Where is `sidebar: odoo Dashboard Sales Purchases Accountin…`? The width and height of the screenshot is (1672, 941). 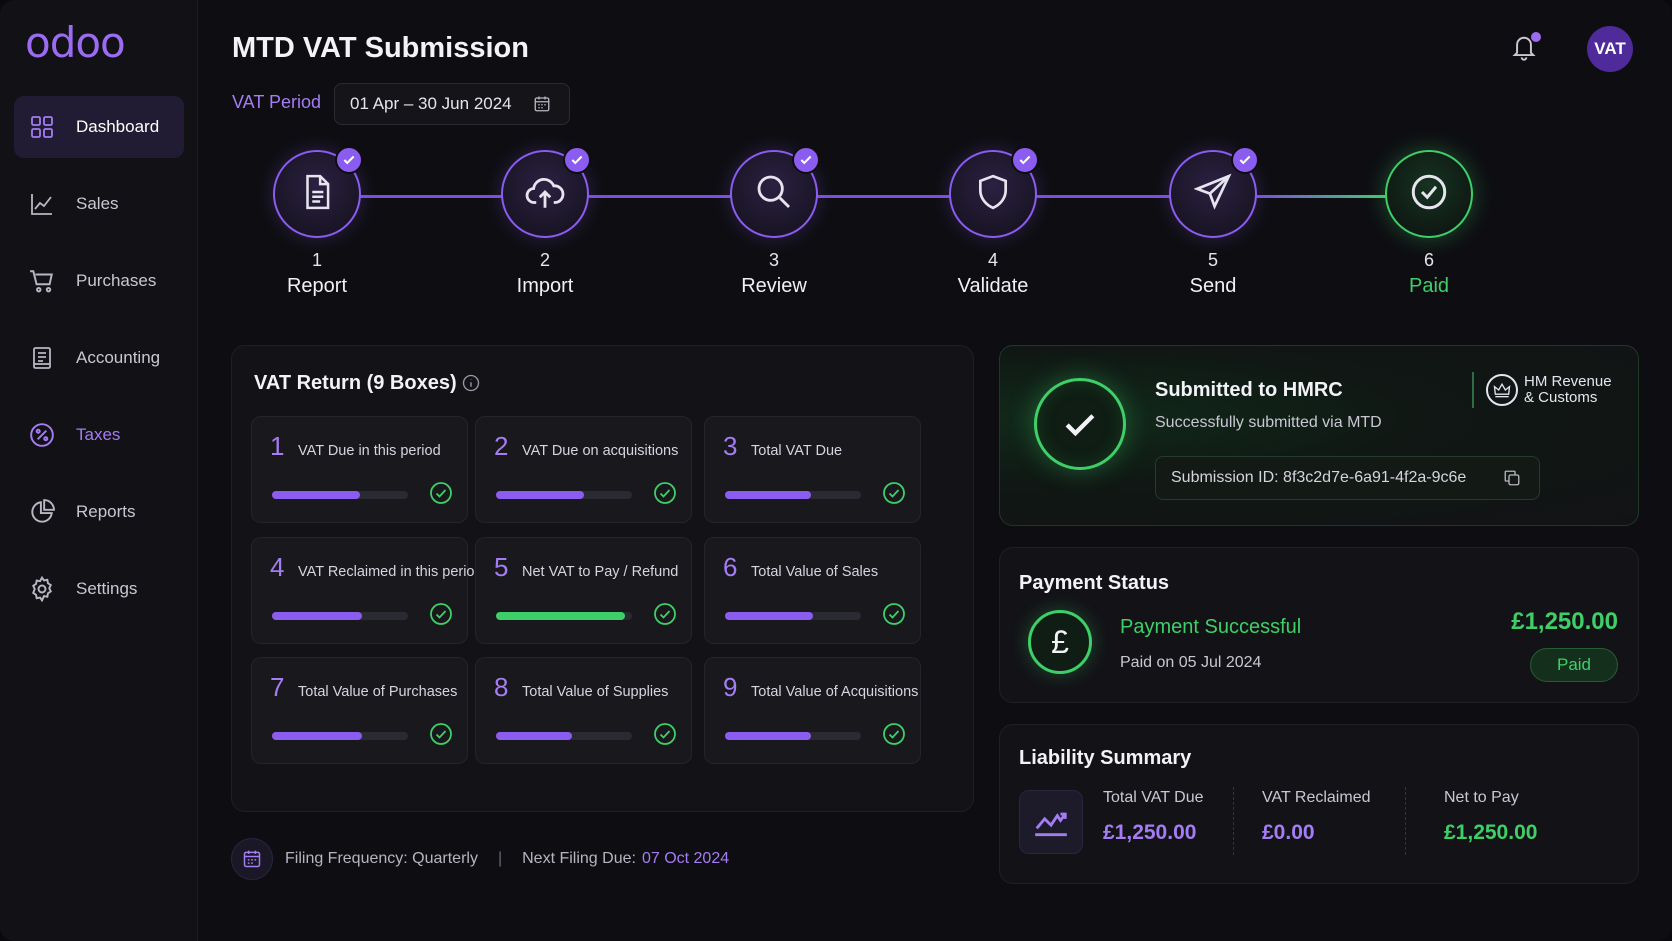
sidebar: odoo Dashboard Sales Purchases Accountin… is located at coordinates (99, 470).